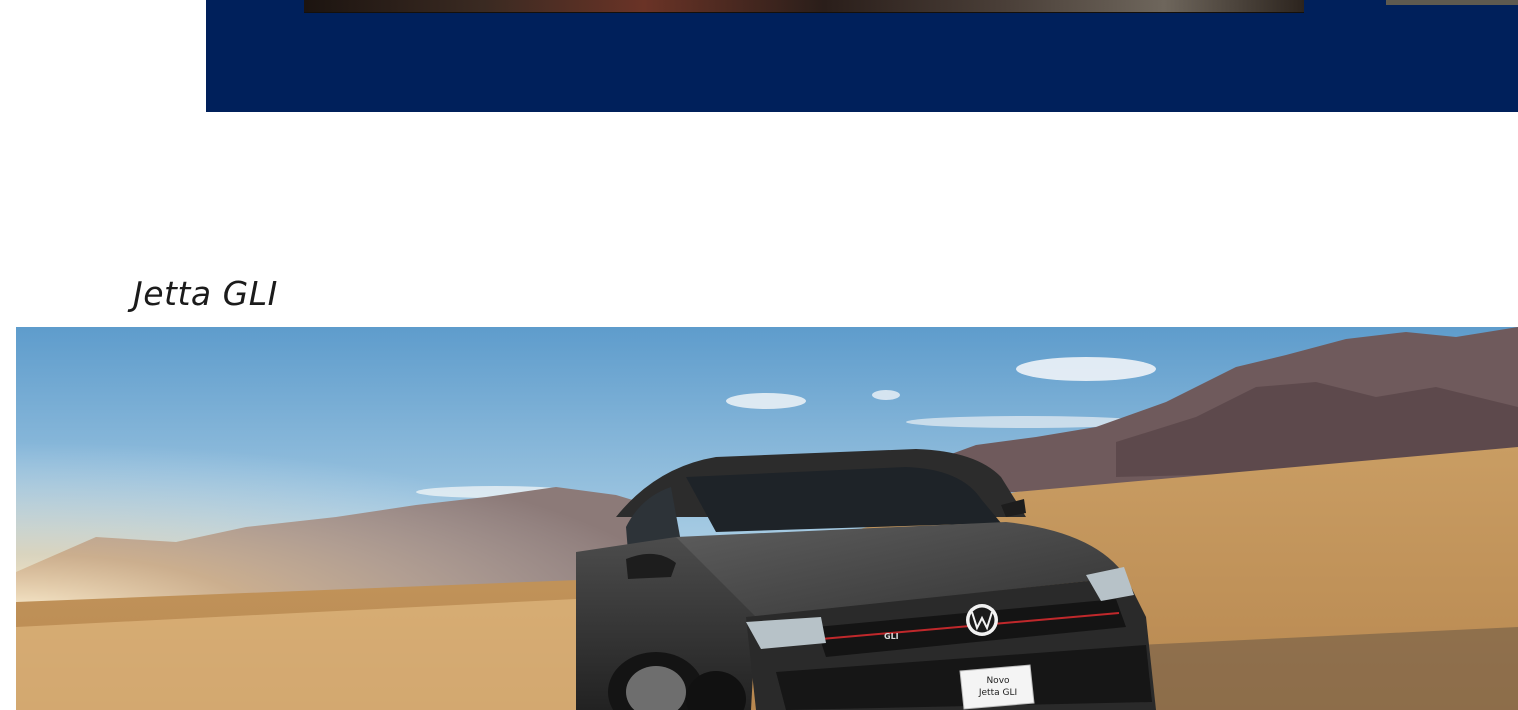 The image size is (1518, 710). I want to click on plate-line1: Novo, so click(998, 681).